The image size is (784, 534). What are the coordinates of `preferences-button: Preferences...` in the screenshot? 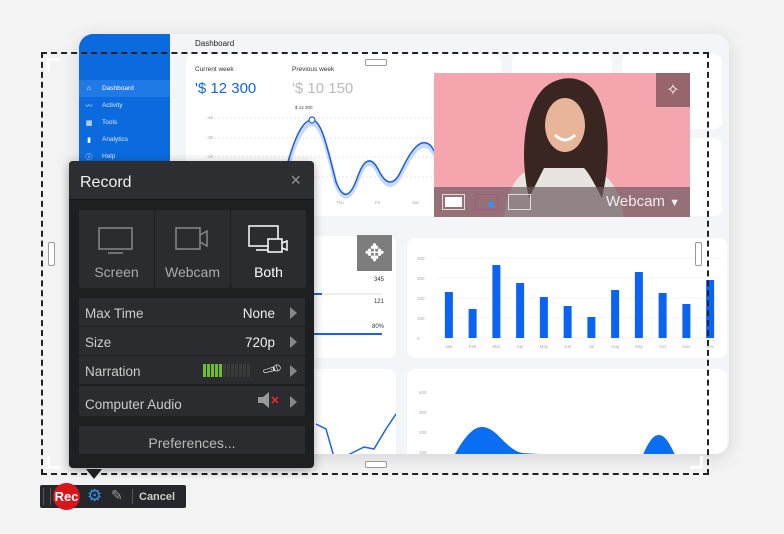 It's located at (192, 440).